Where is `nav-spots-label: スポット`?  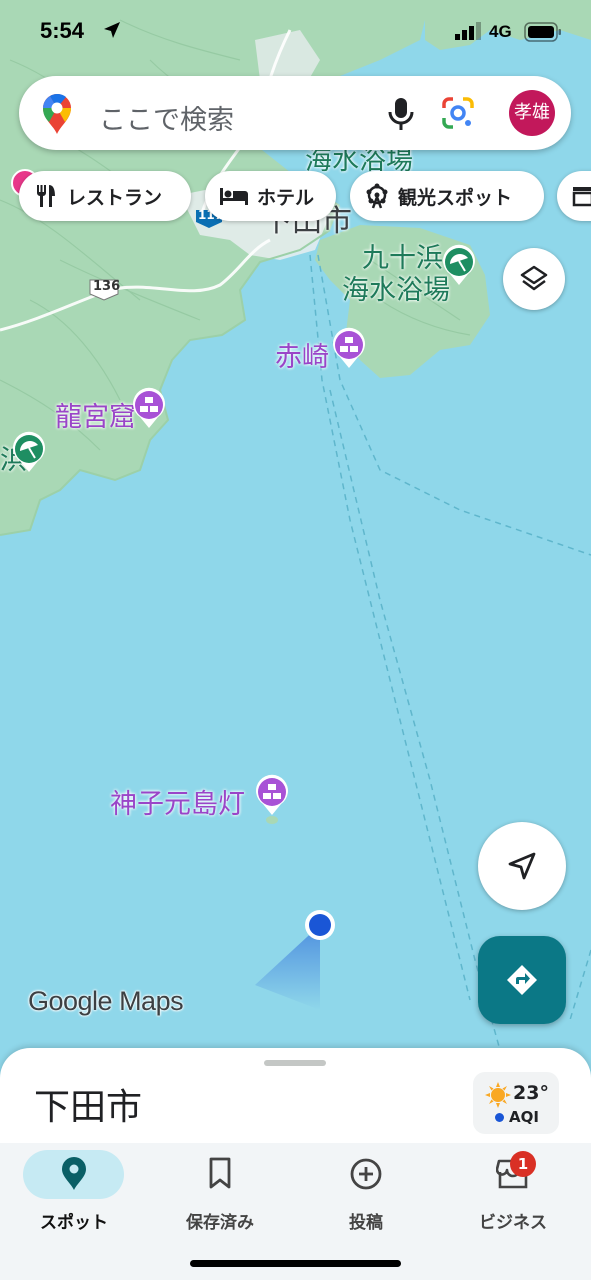 nav-spots-label: スポット is located at coordinates (74, 1223).